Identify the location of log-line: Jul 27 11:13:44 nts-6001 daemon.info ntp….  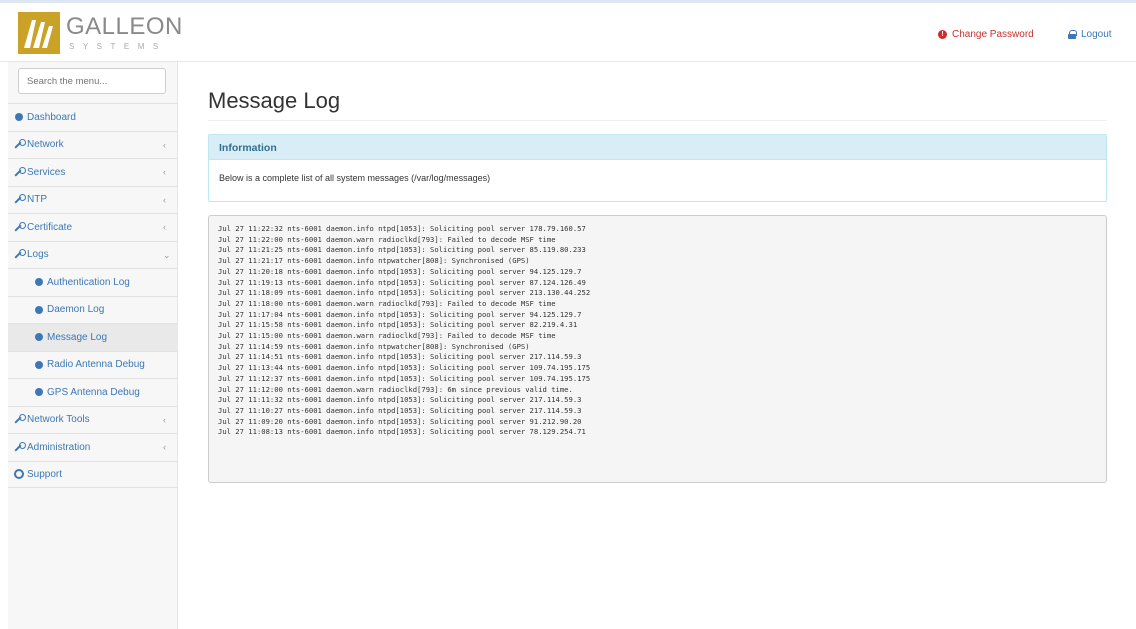
(404, 368).